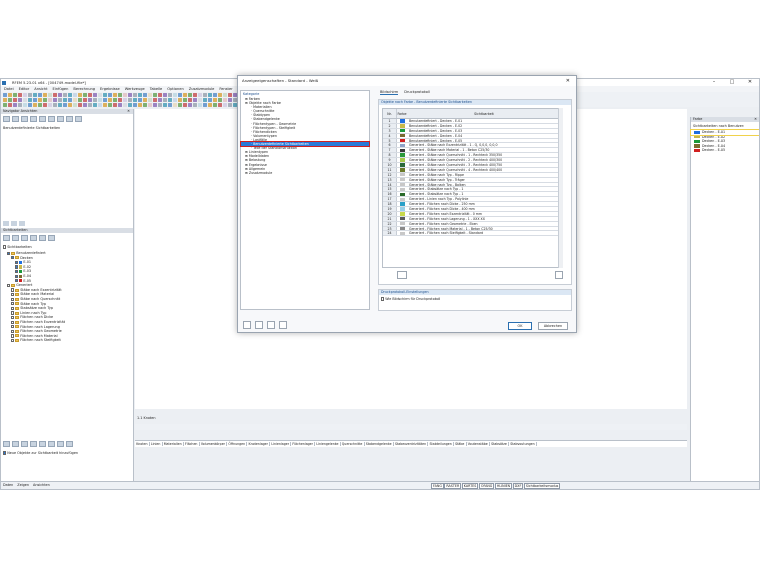 The image size is (760, 570). What do you see at coordinates (281, 444) in the screenshot?
I see `table-tab: Linienlager` at bounding box center [281, 444].